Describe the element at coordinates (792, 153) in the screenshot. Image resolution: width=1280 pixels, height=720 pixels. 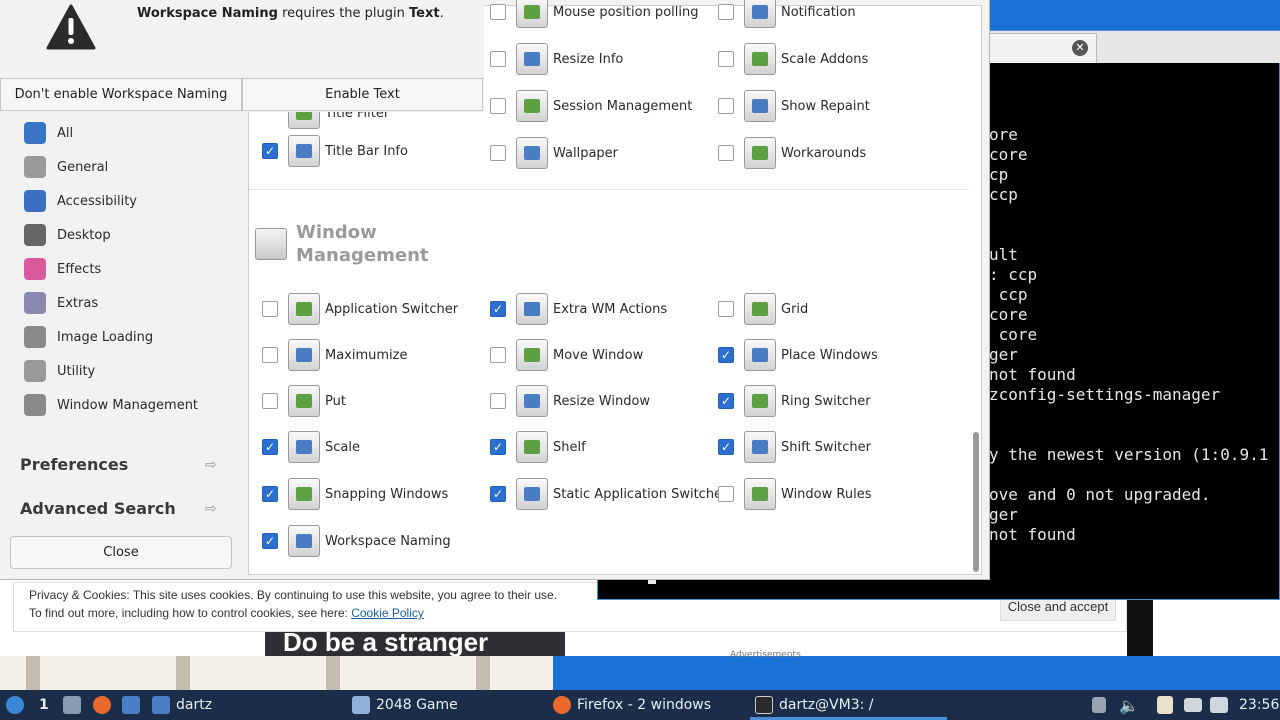
I see `plugin-workarounds: Workarounds` at that location.